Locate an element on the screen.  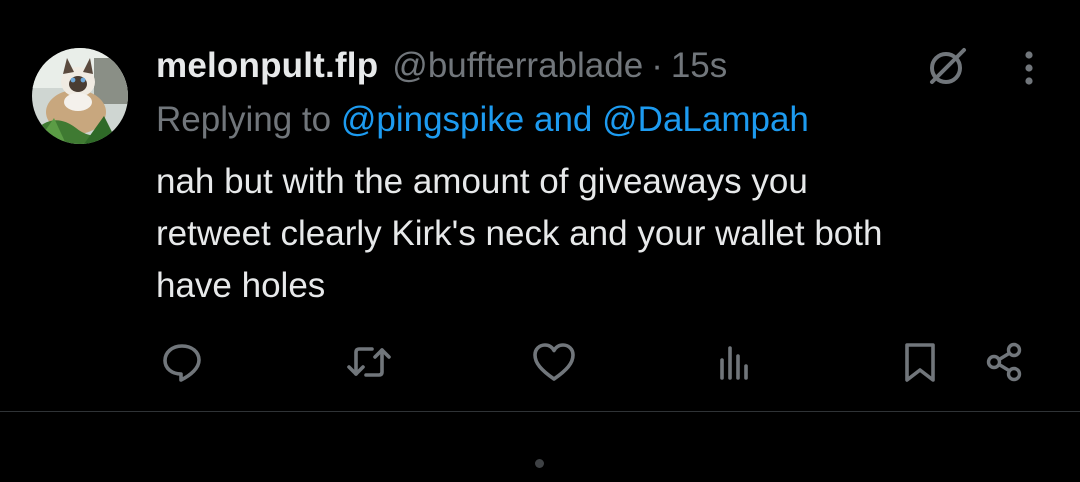
tweet-text-line: nah but with the amount of giveaways you is located at coordinates (482, 181).